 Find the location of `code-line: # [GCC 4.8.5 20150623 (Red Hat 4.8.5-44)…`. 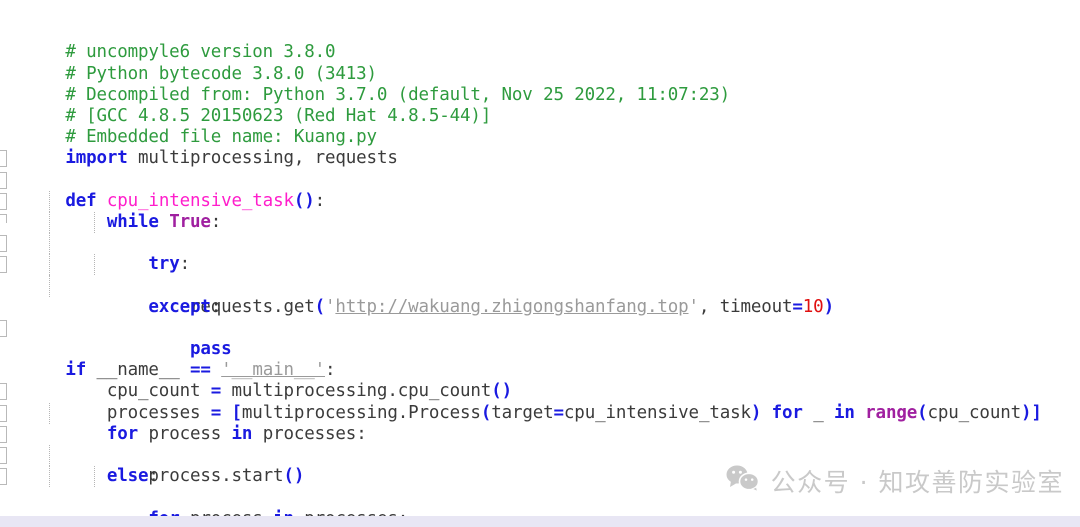

code-line: # [GCC 4.8.5 20150623 (Red Hat 4.8.5-44)… is located at coordinates (540, 95).